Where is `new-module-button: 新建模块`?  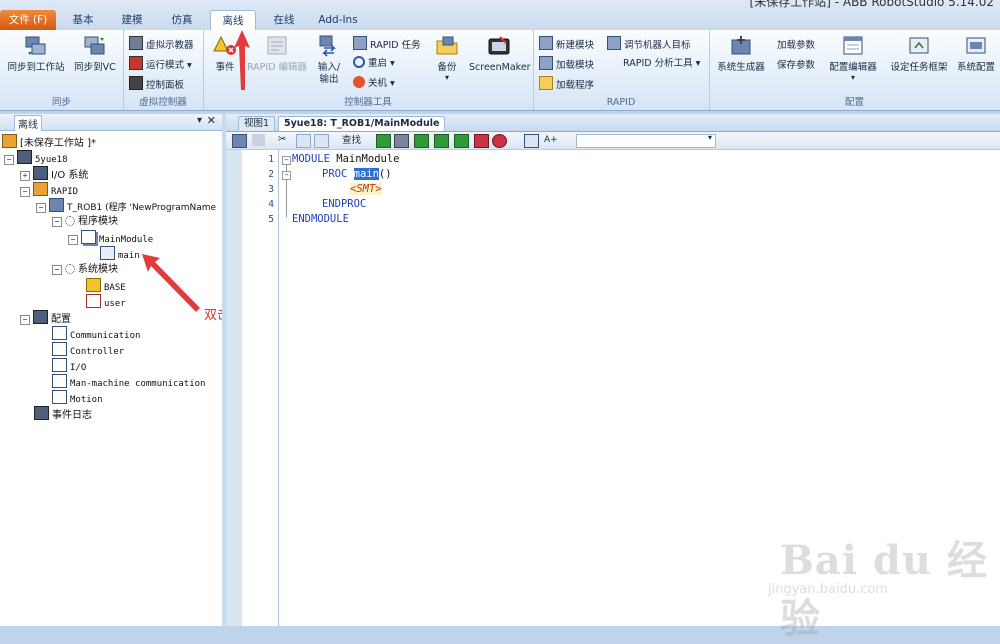
new-module-button: 新建模块 is located at coordinates (566, 44).